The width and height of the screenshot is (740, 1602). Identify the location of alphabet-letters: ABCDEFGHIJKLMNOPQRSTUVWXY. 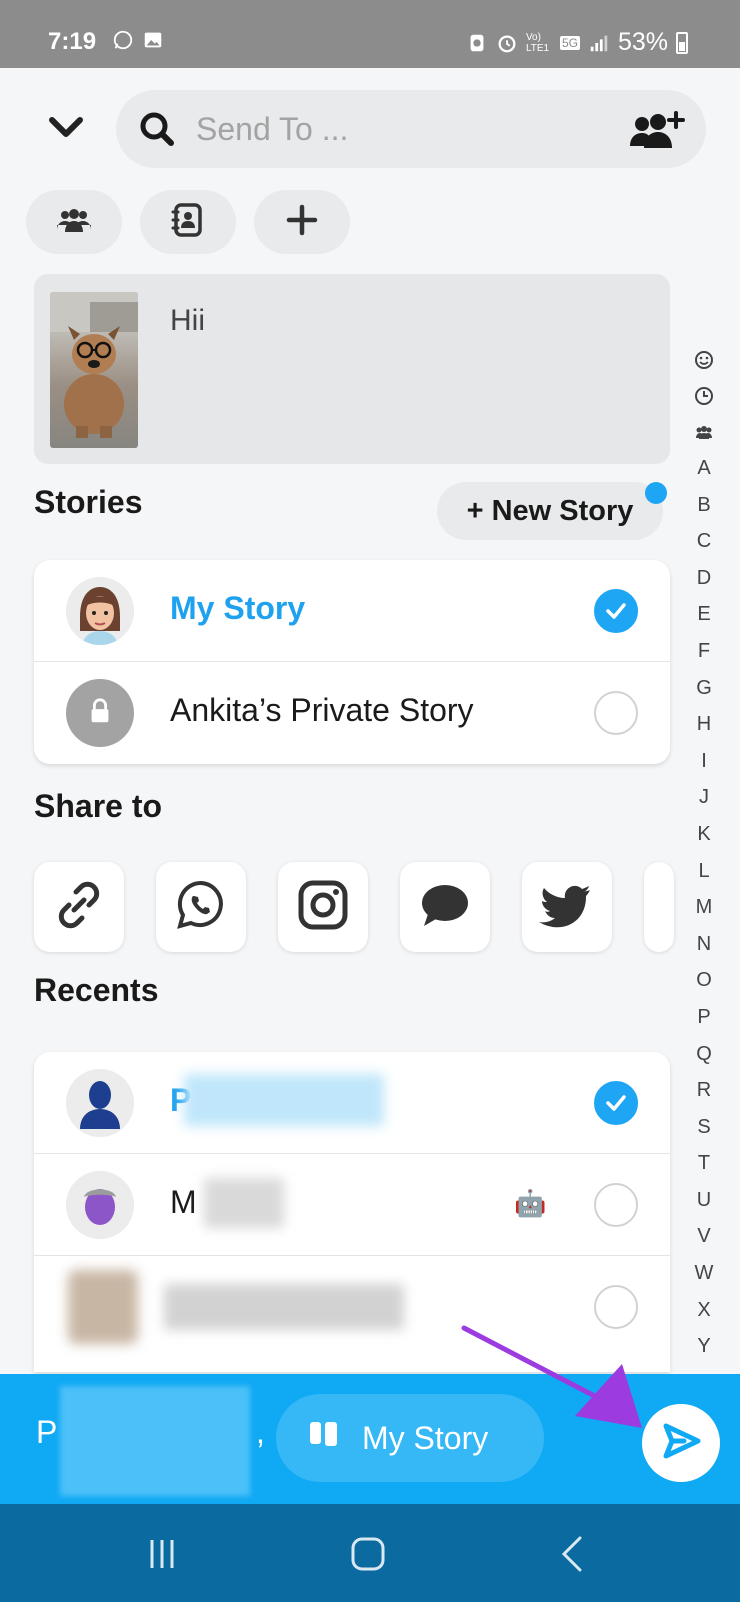
(704, 907).